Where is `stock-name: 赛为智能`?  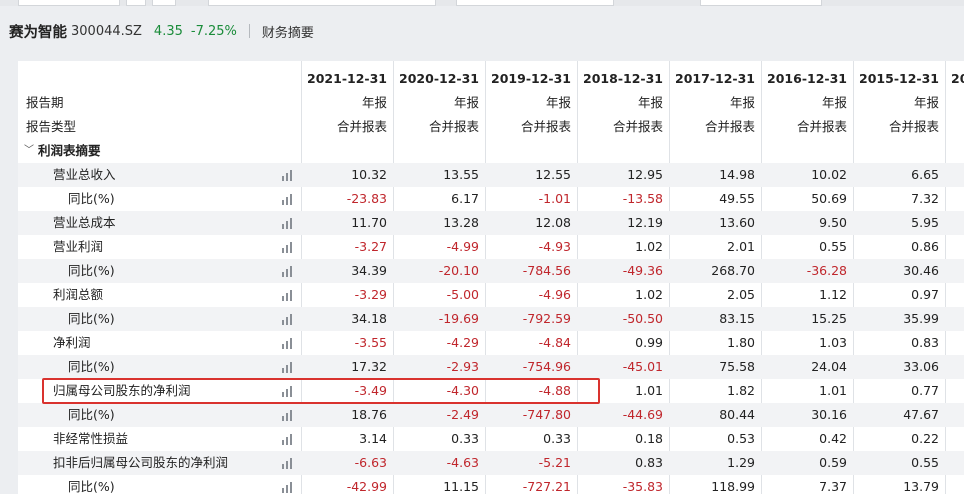 stock-name: 赛为智能 is located at coordinates (38, 32).